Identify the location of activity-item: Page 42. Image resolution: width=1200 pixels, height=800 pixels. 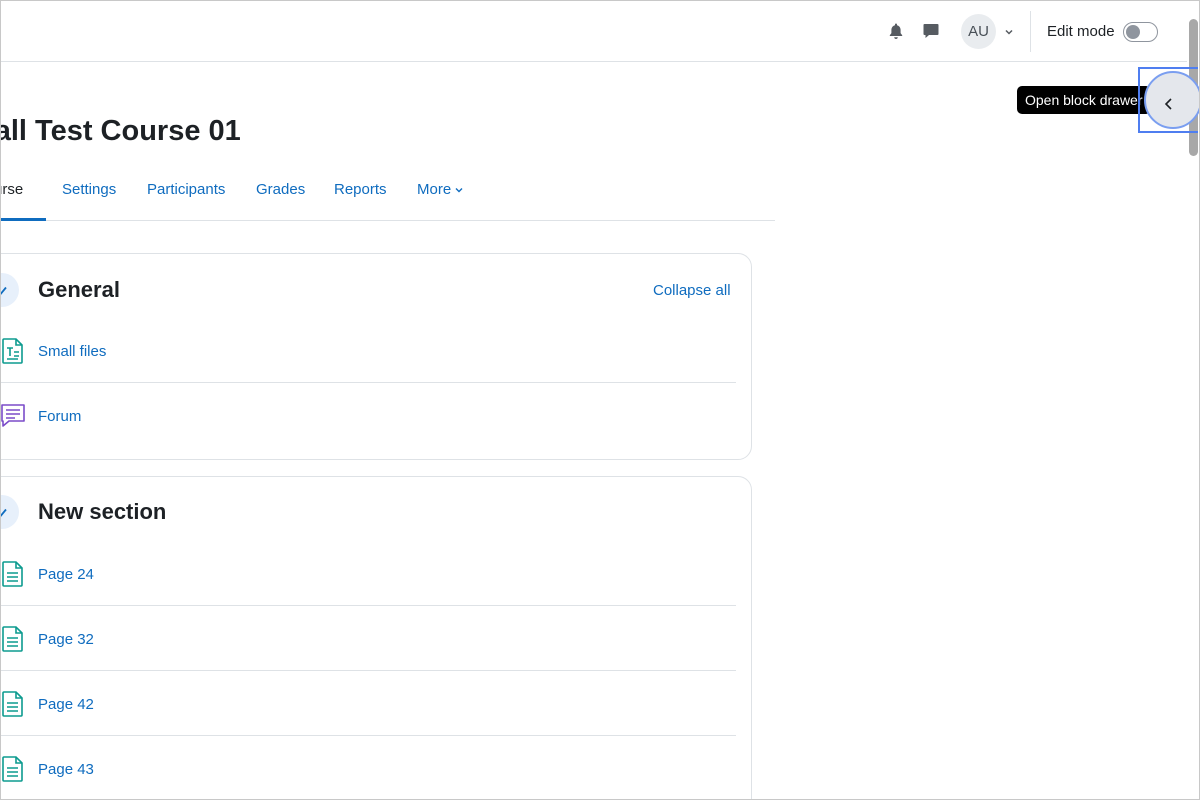
(368, 703).